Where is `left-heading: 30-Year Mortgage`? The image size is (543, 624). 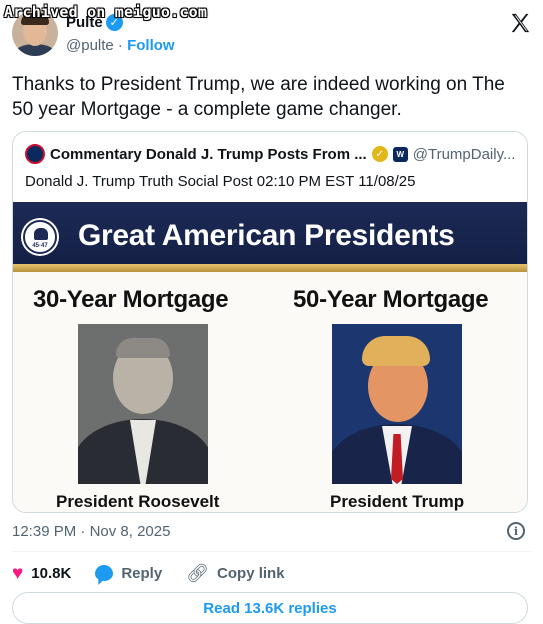 left-heading: 30-Year Mortgage is located at coordinates (131, 299).